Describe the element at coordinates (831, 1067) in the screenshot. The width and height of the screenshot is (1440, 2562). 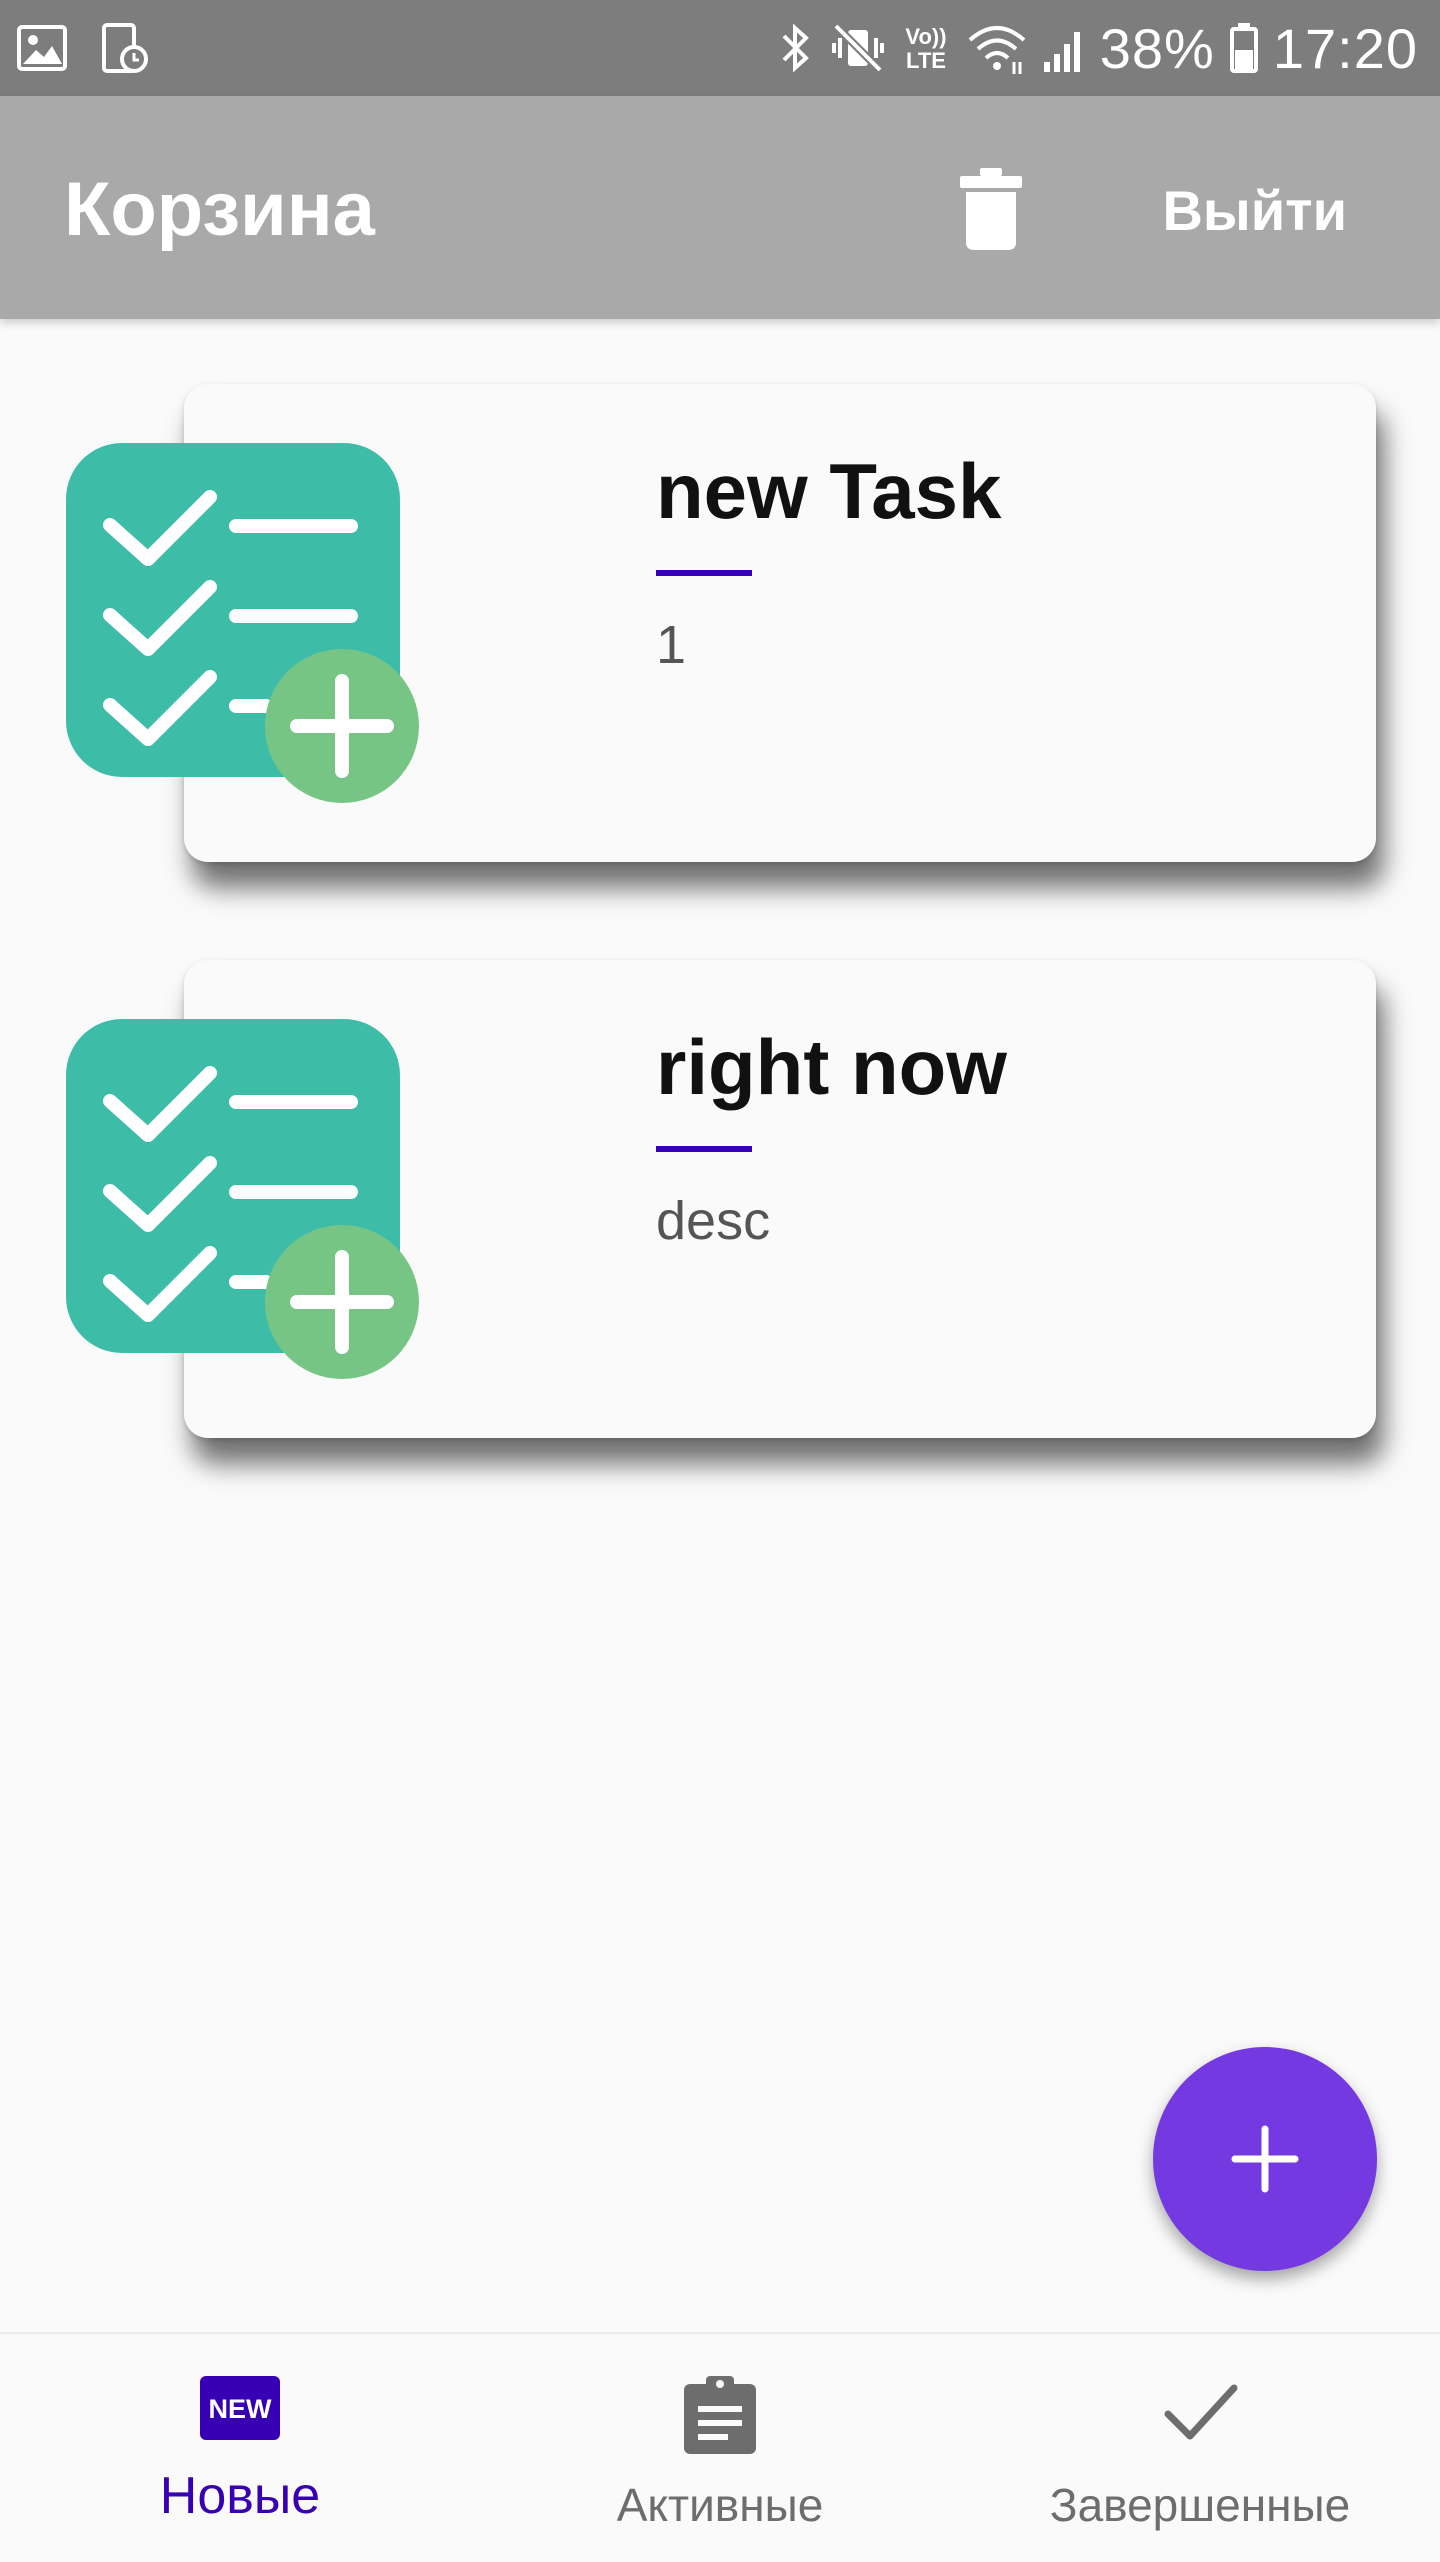
I see `task-title: right now` at that location.